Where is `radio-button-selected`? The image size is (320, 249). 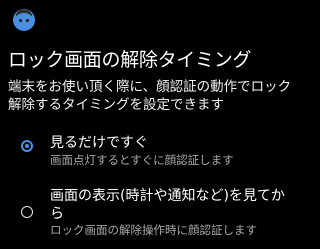 radio-button-selected is located at coordinates (27, 146).